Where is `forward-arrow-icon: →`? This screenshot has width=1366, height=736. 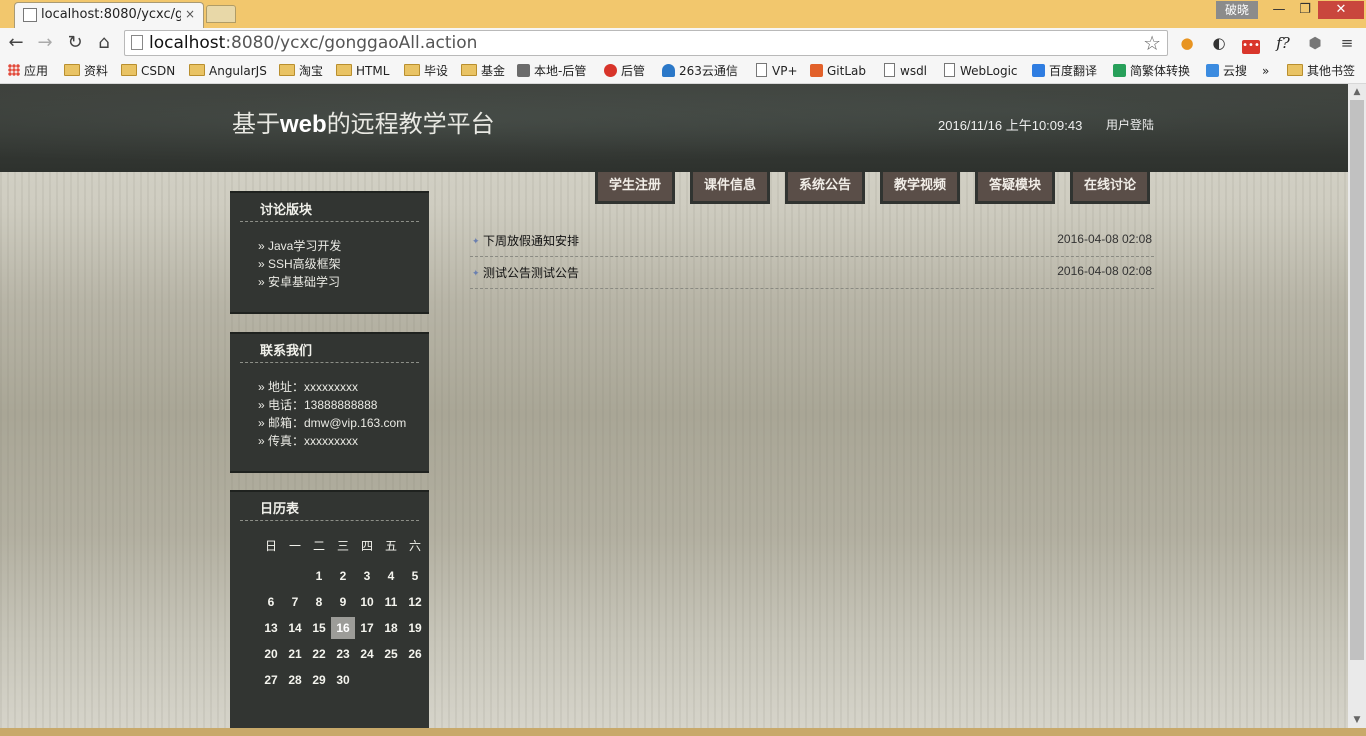 forward-arrow-icon: → is located at coordinates (45, 43).